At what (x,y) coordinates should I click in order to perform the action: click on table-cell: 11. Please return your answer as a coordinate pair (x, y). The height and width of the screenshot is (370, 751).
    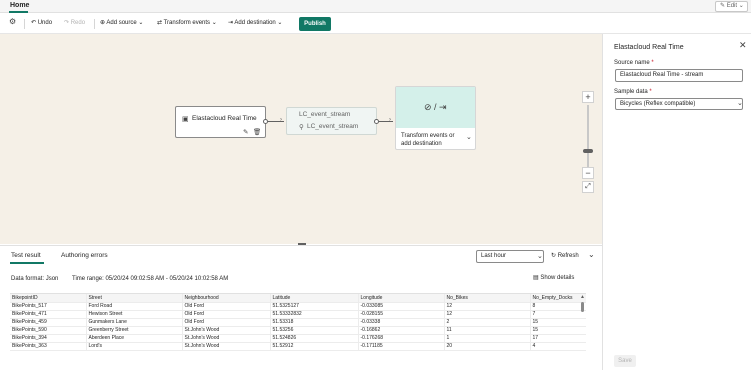
    Looking at the image, I should click on (487, 330).